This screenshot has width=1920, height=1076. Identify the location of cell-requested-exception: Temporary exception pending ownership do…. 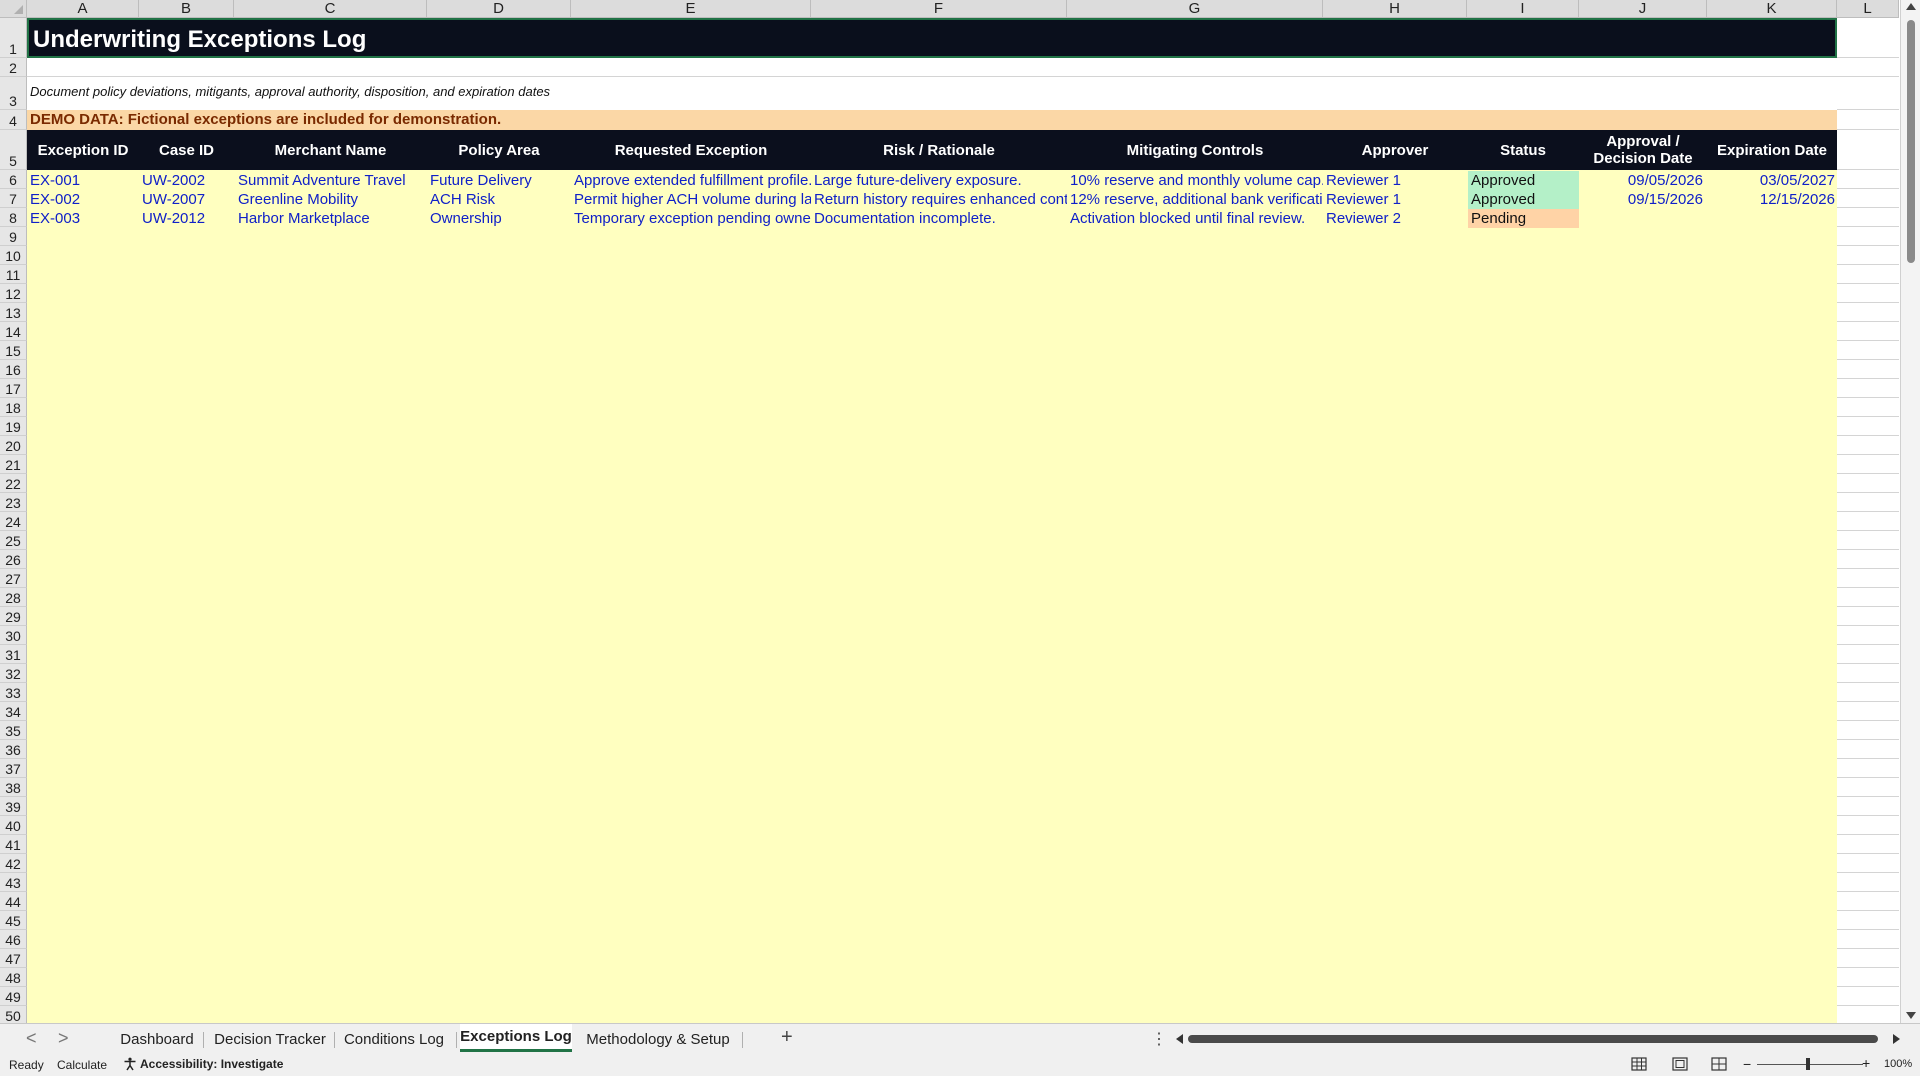
(692, 218).